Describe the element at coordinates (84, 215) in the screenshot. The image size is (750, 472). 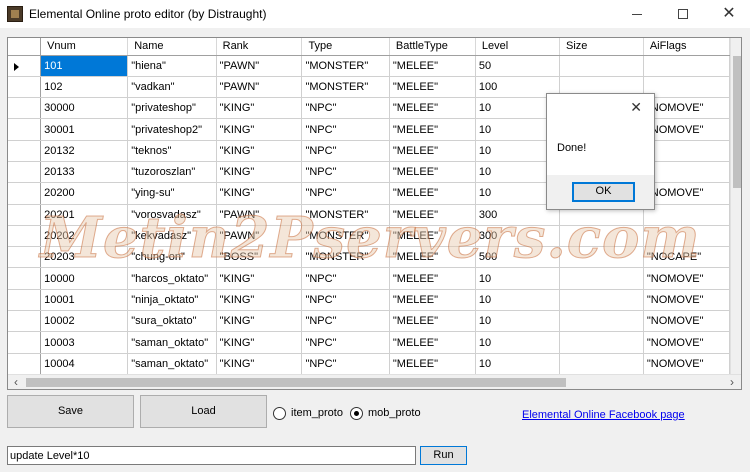
I see `cell-vnum: 20201` at that location.